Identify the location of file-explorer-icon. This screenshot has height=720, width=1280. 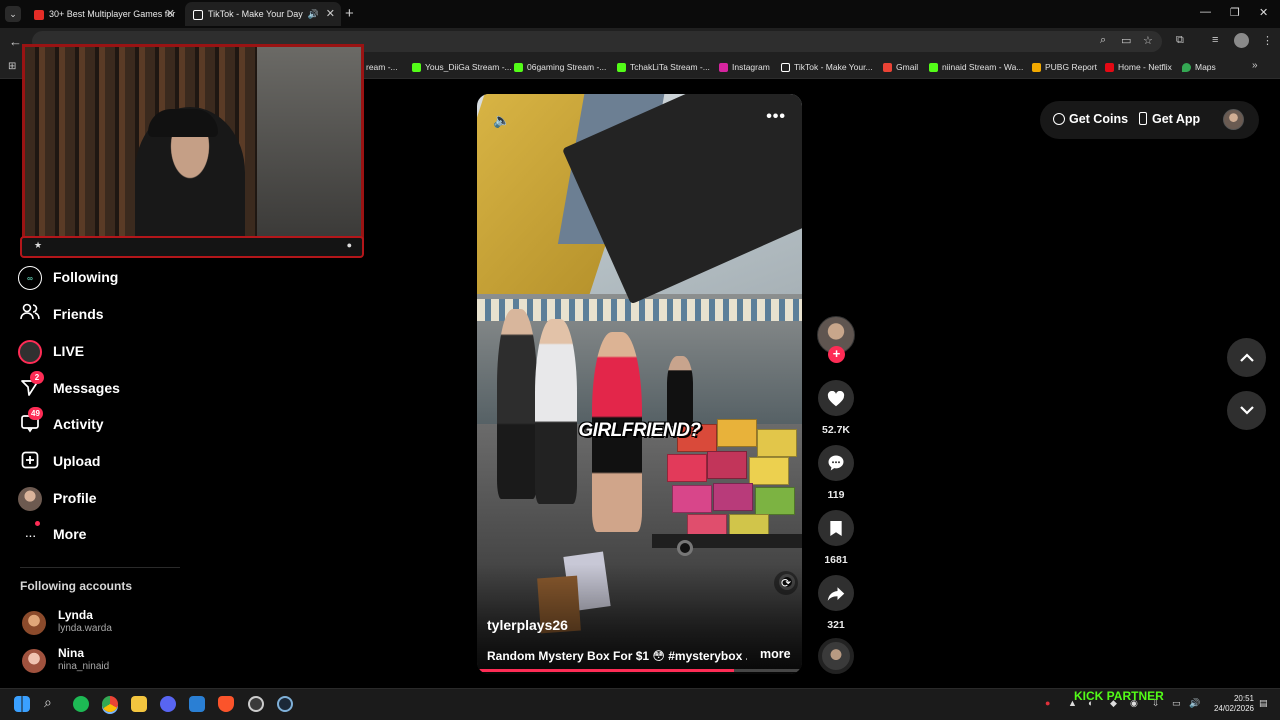
(139, 704).